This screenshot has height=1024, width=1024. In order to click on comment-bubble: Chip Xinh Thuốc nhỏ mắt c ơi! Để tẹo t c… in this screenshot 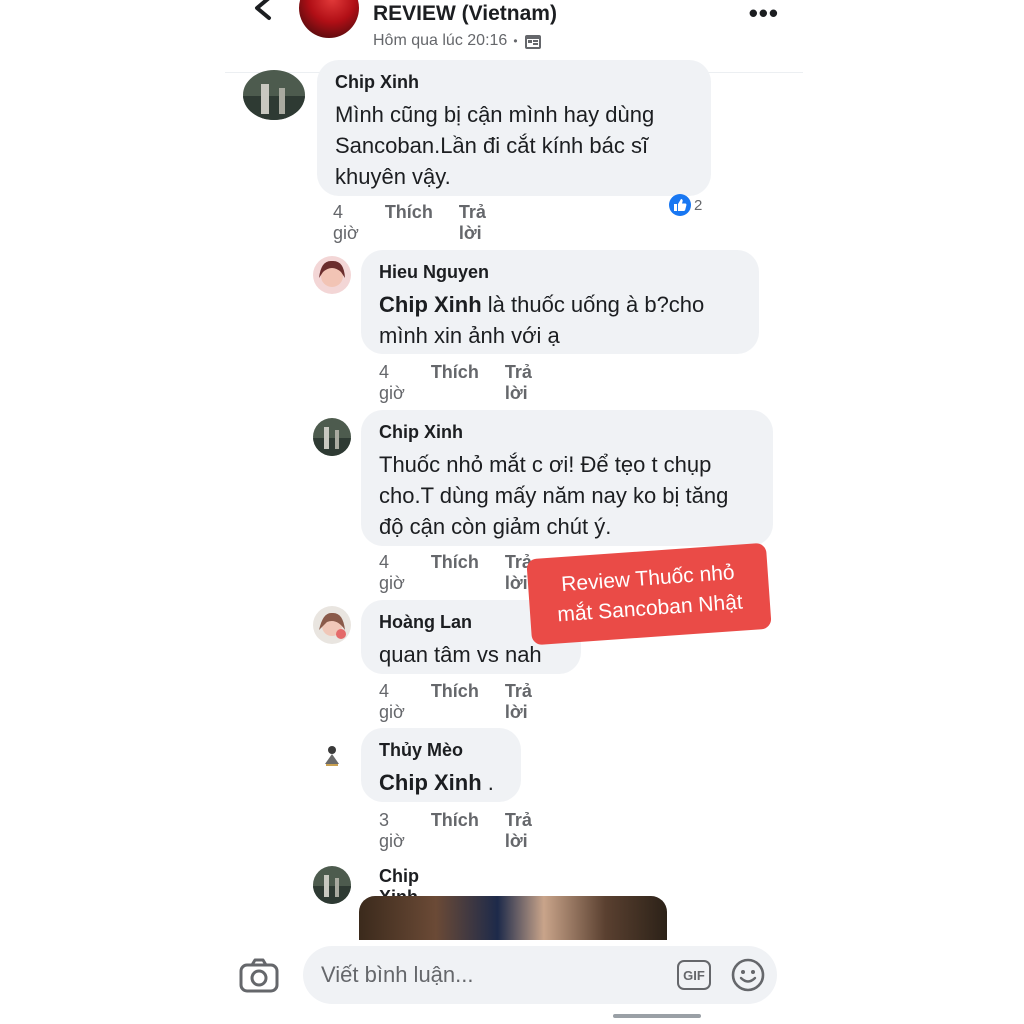, I will do `click(567, 478)`.